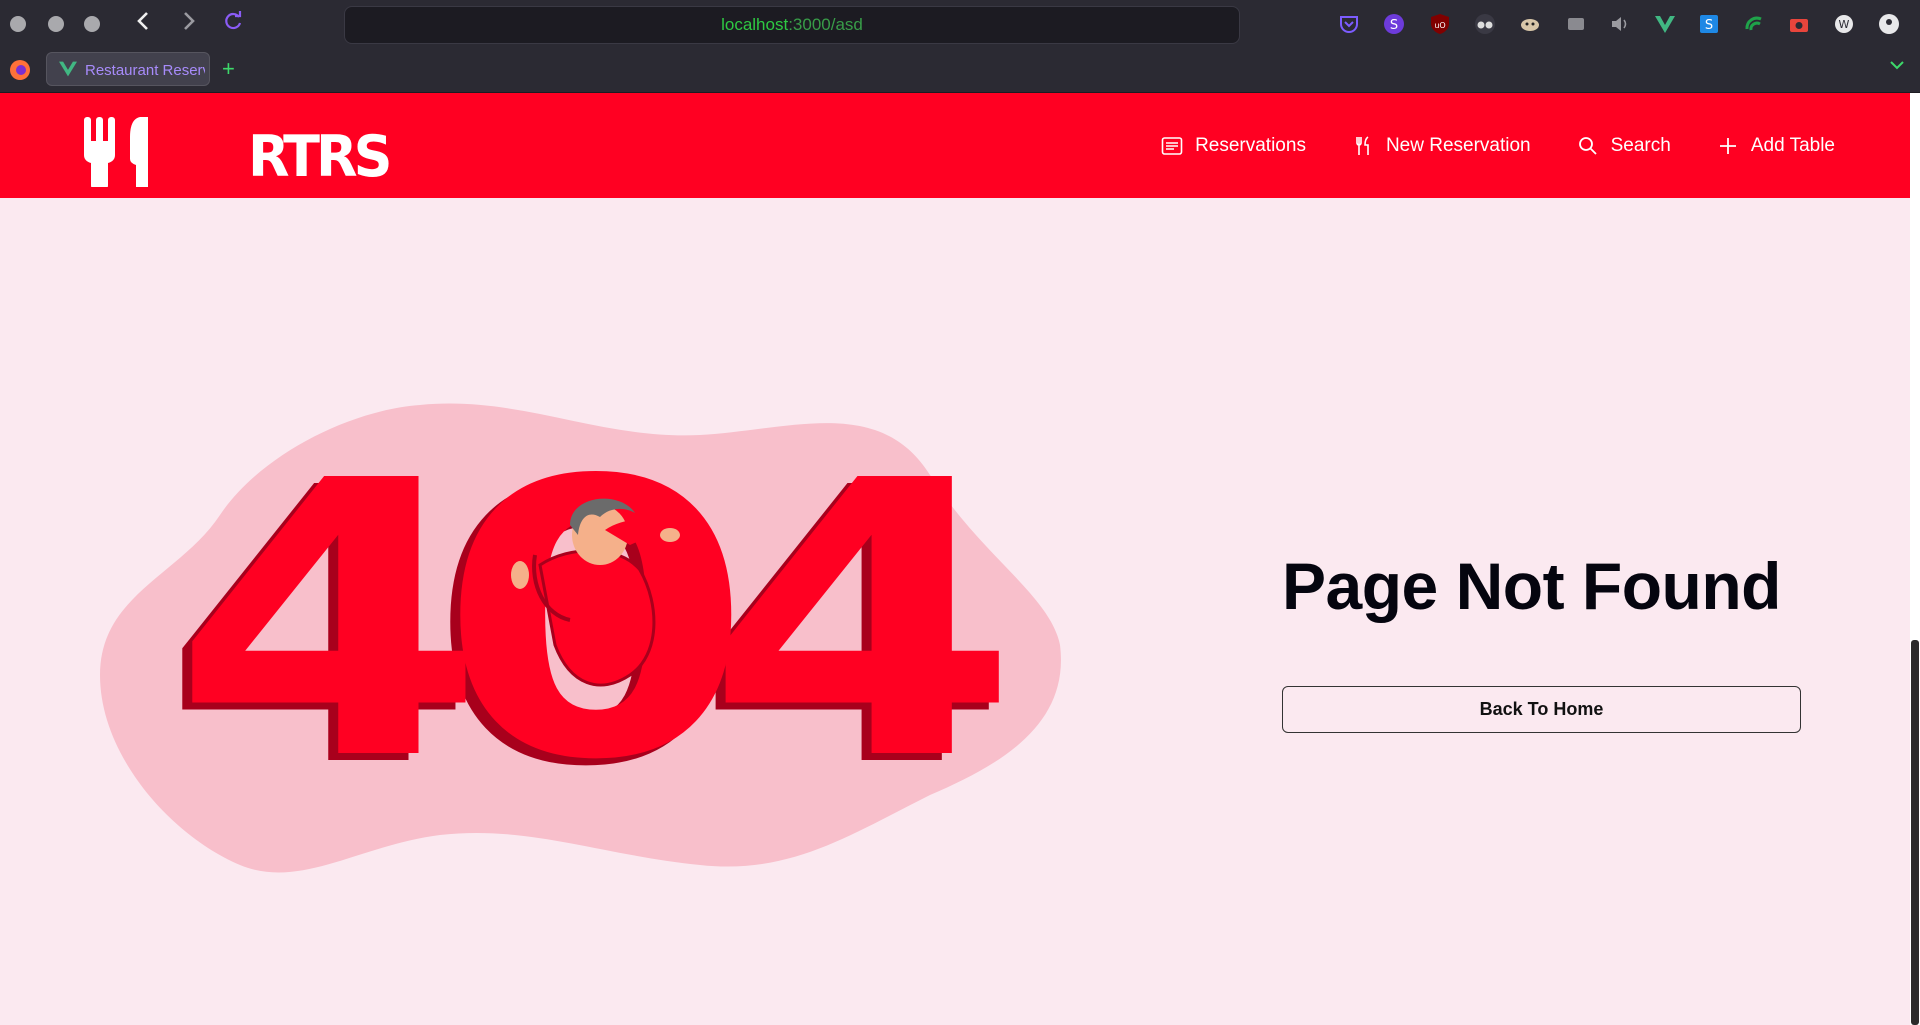 The height and width of the screenshot is (1025, 1920). Describe the element at coordinates (1665, 24) in the screenshot. I see `vue-devtools-icon` at that location.